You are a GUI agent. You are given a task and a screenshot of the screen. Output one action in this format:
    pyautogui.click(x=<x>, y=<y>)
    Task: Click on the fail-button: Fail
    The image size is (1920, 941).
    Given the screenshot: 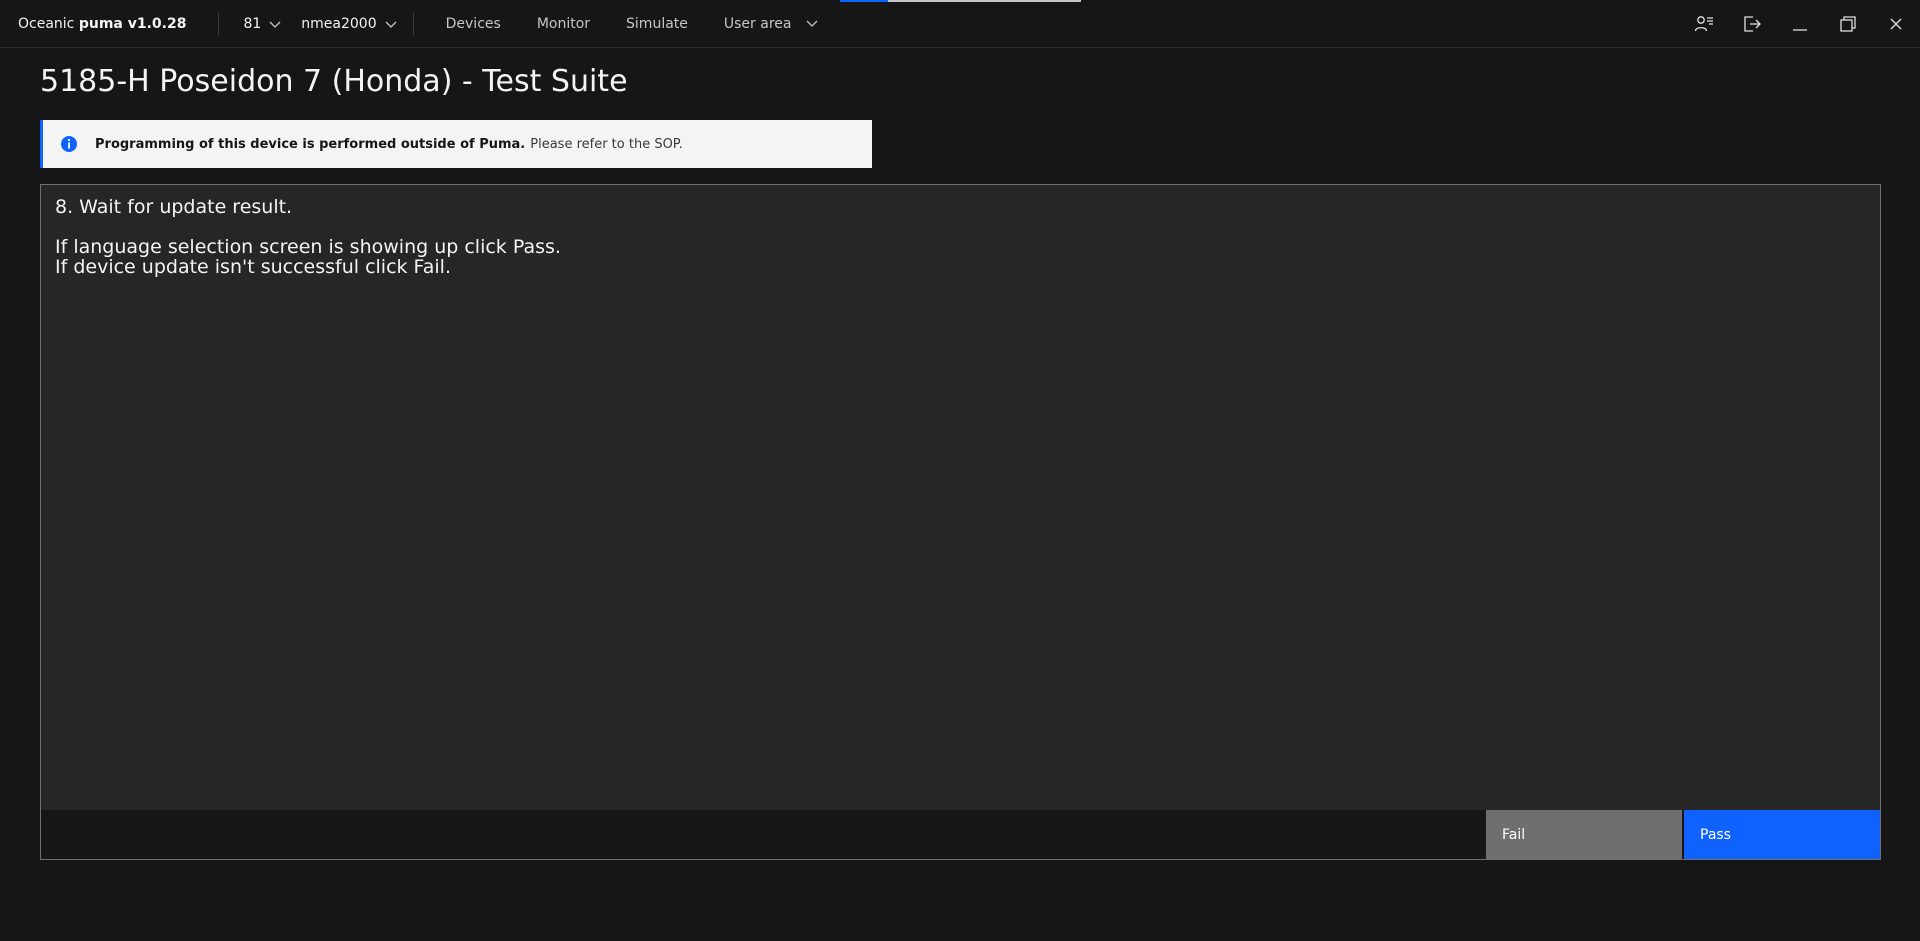 What is the action you would take?
    pyautogui.click(x=1584, y=834)
    